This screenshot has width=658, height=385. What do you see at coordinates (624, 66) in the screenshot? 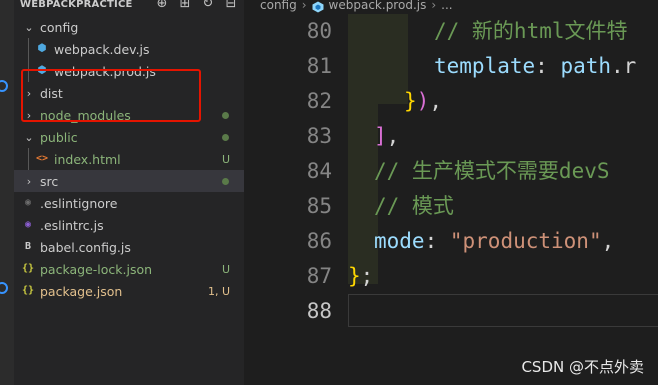
I see `code-token: .r` at bounding box center [624, 66].